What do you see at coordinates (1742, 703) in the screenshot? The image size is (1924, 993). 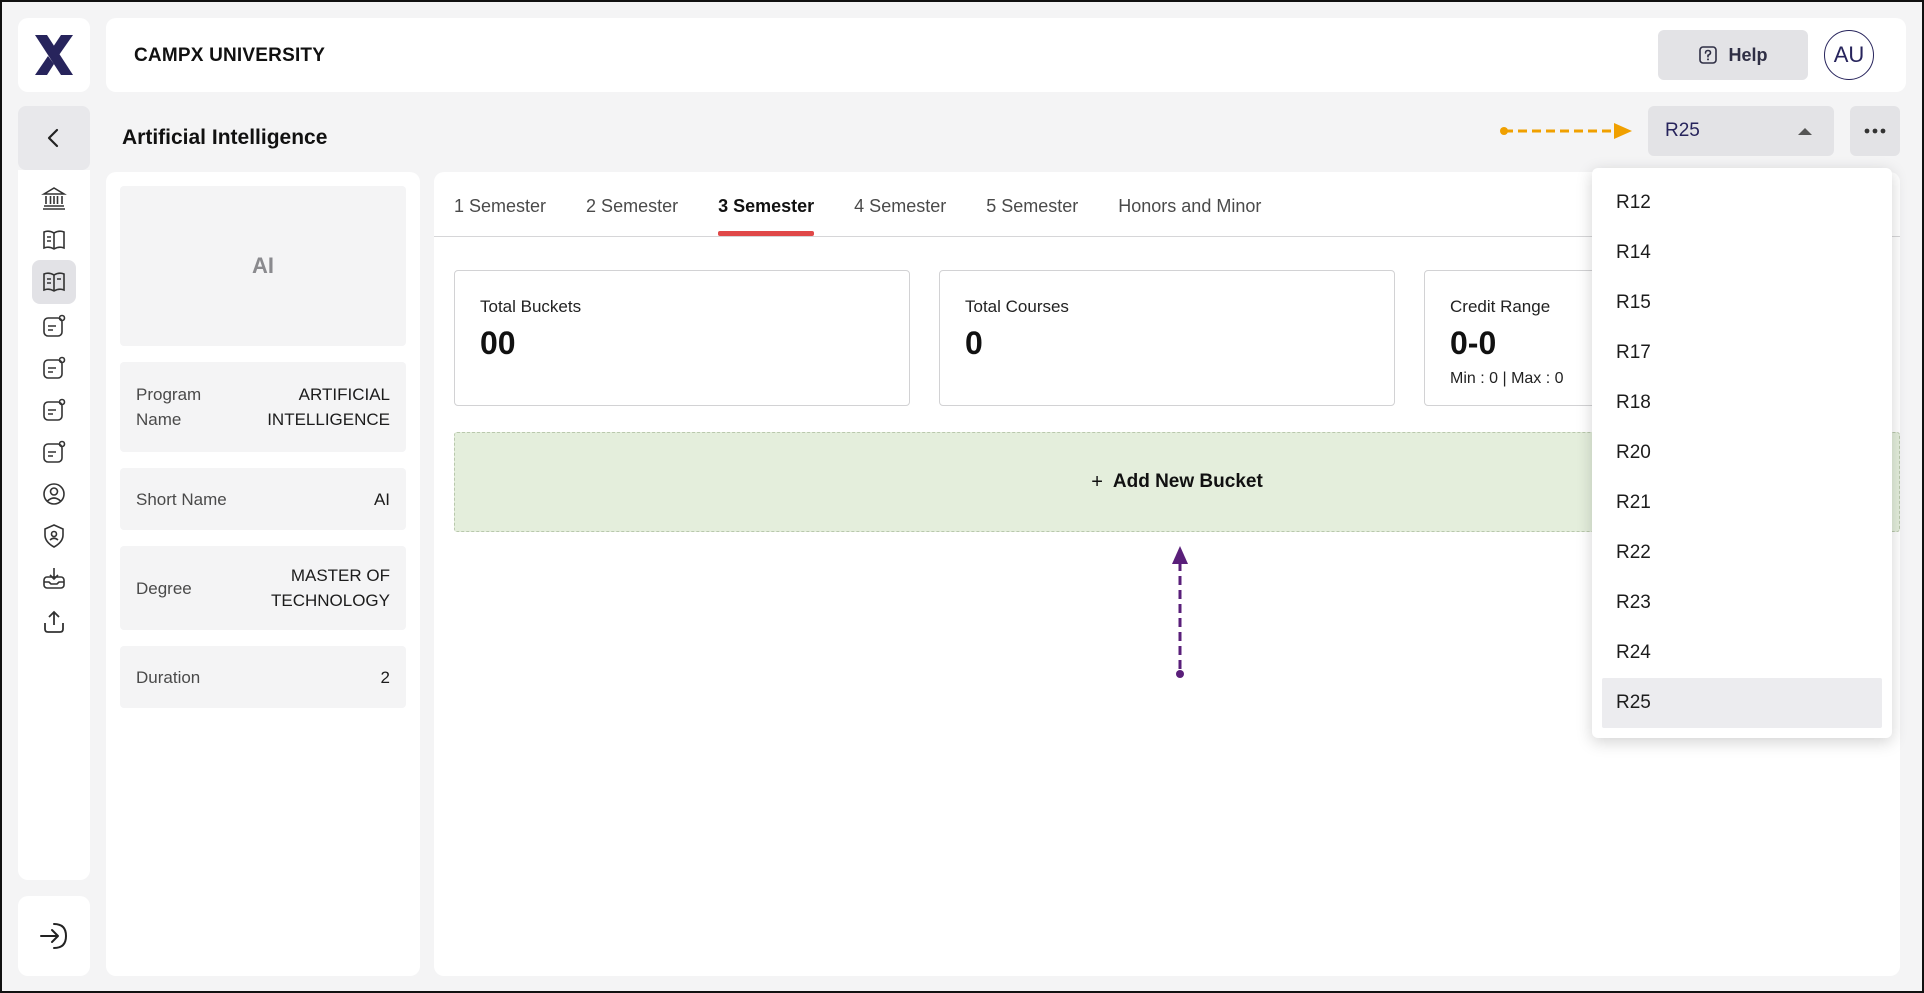 I see `regulation-option-selected: R25` at bounding box center [1742, 703].